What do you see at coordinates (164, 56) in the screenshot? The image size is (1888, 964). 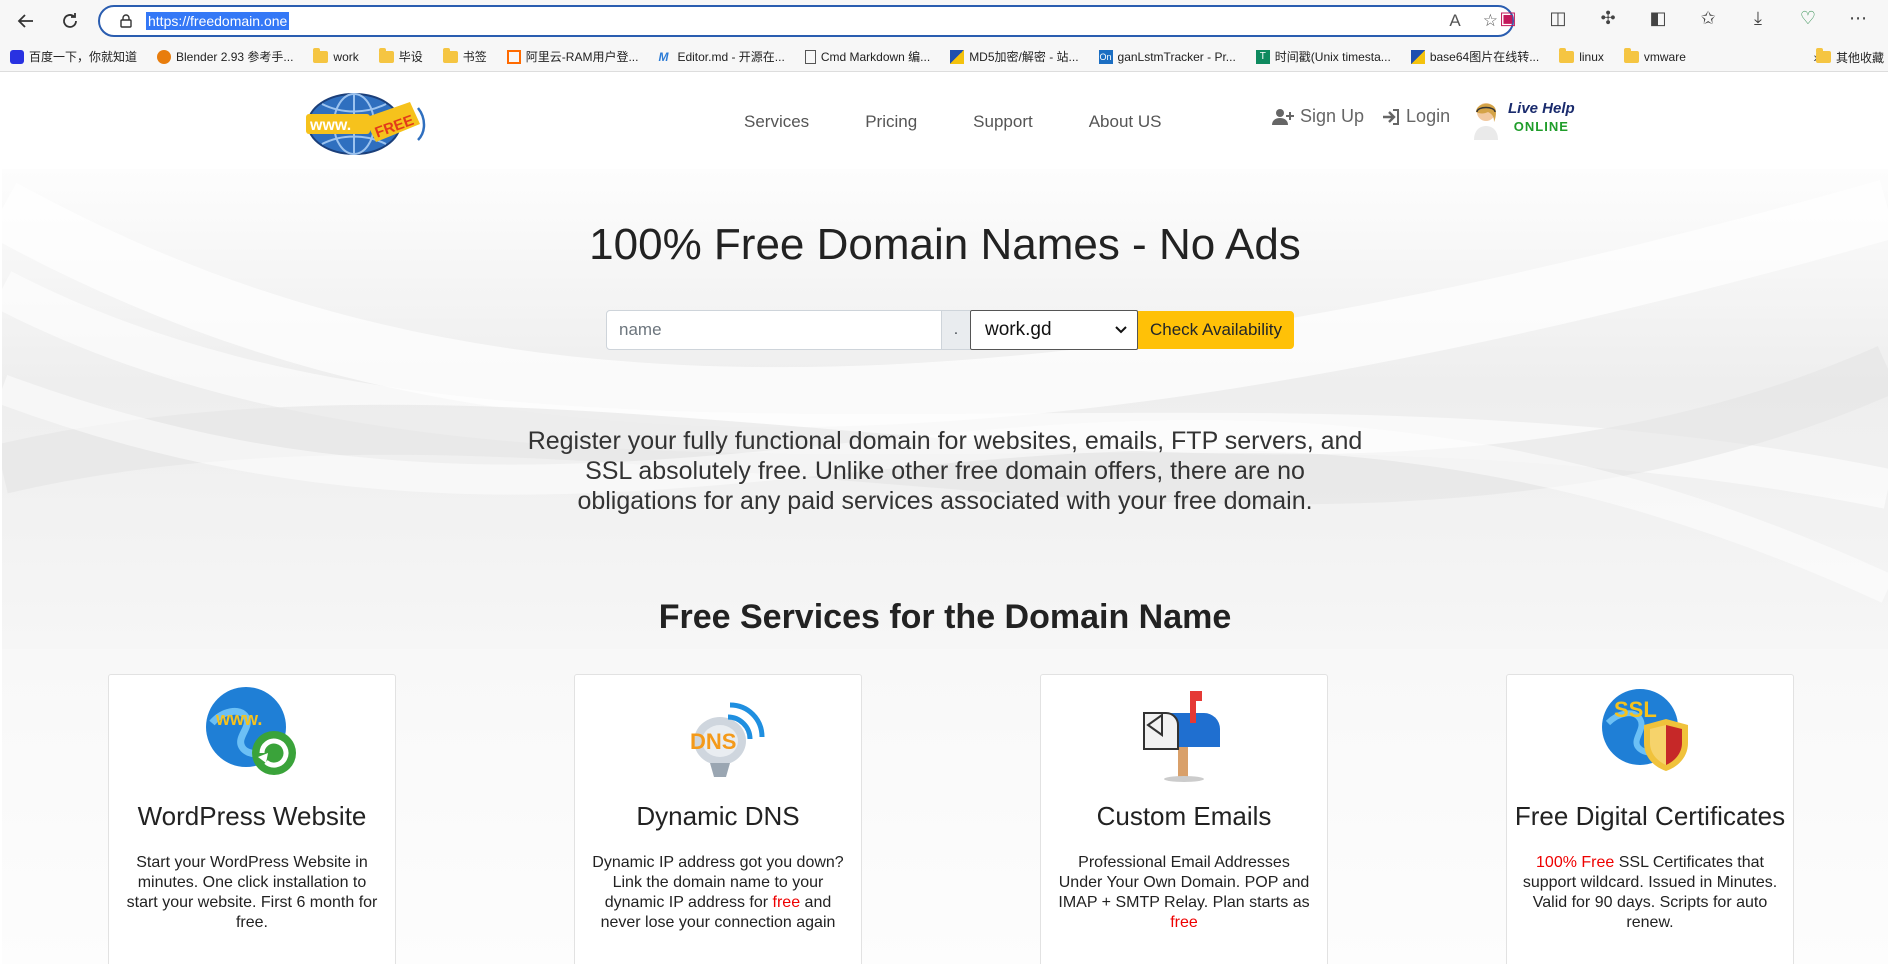 I see `blender-icon` at bounding box center [164, 56].